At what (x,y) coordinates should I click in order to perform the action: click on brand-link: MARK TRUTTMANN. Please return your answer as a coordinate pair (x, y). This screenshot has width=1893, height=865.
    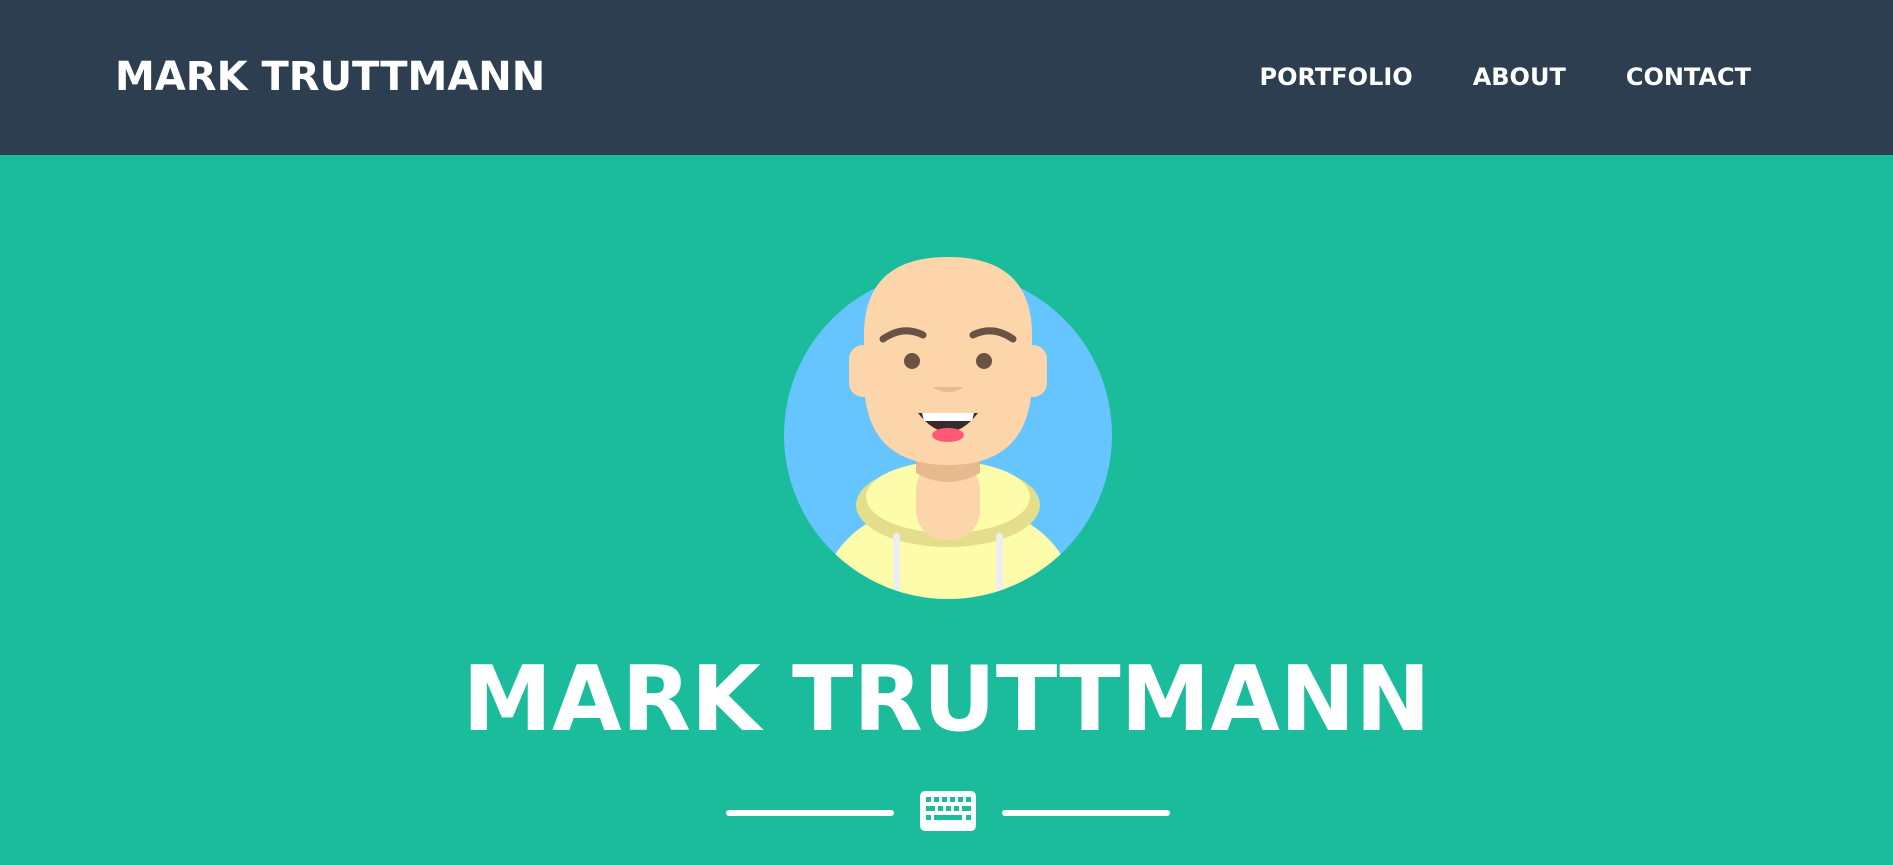
    Looking at the image, I should click on (330, 77).